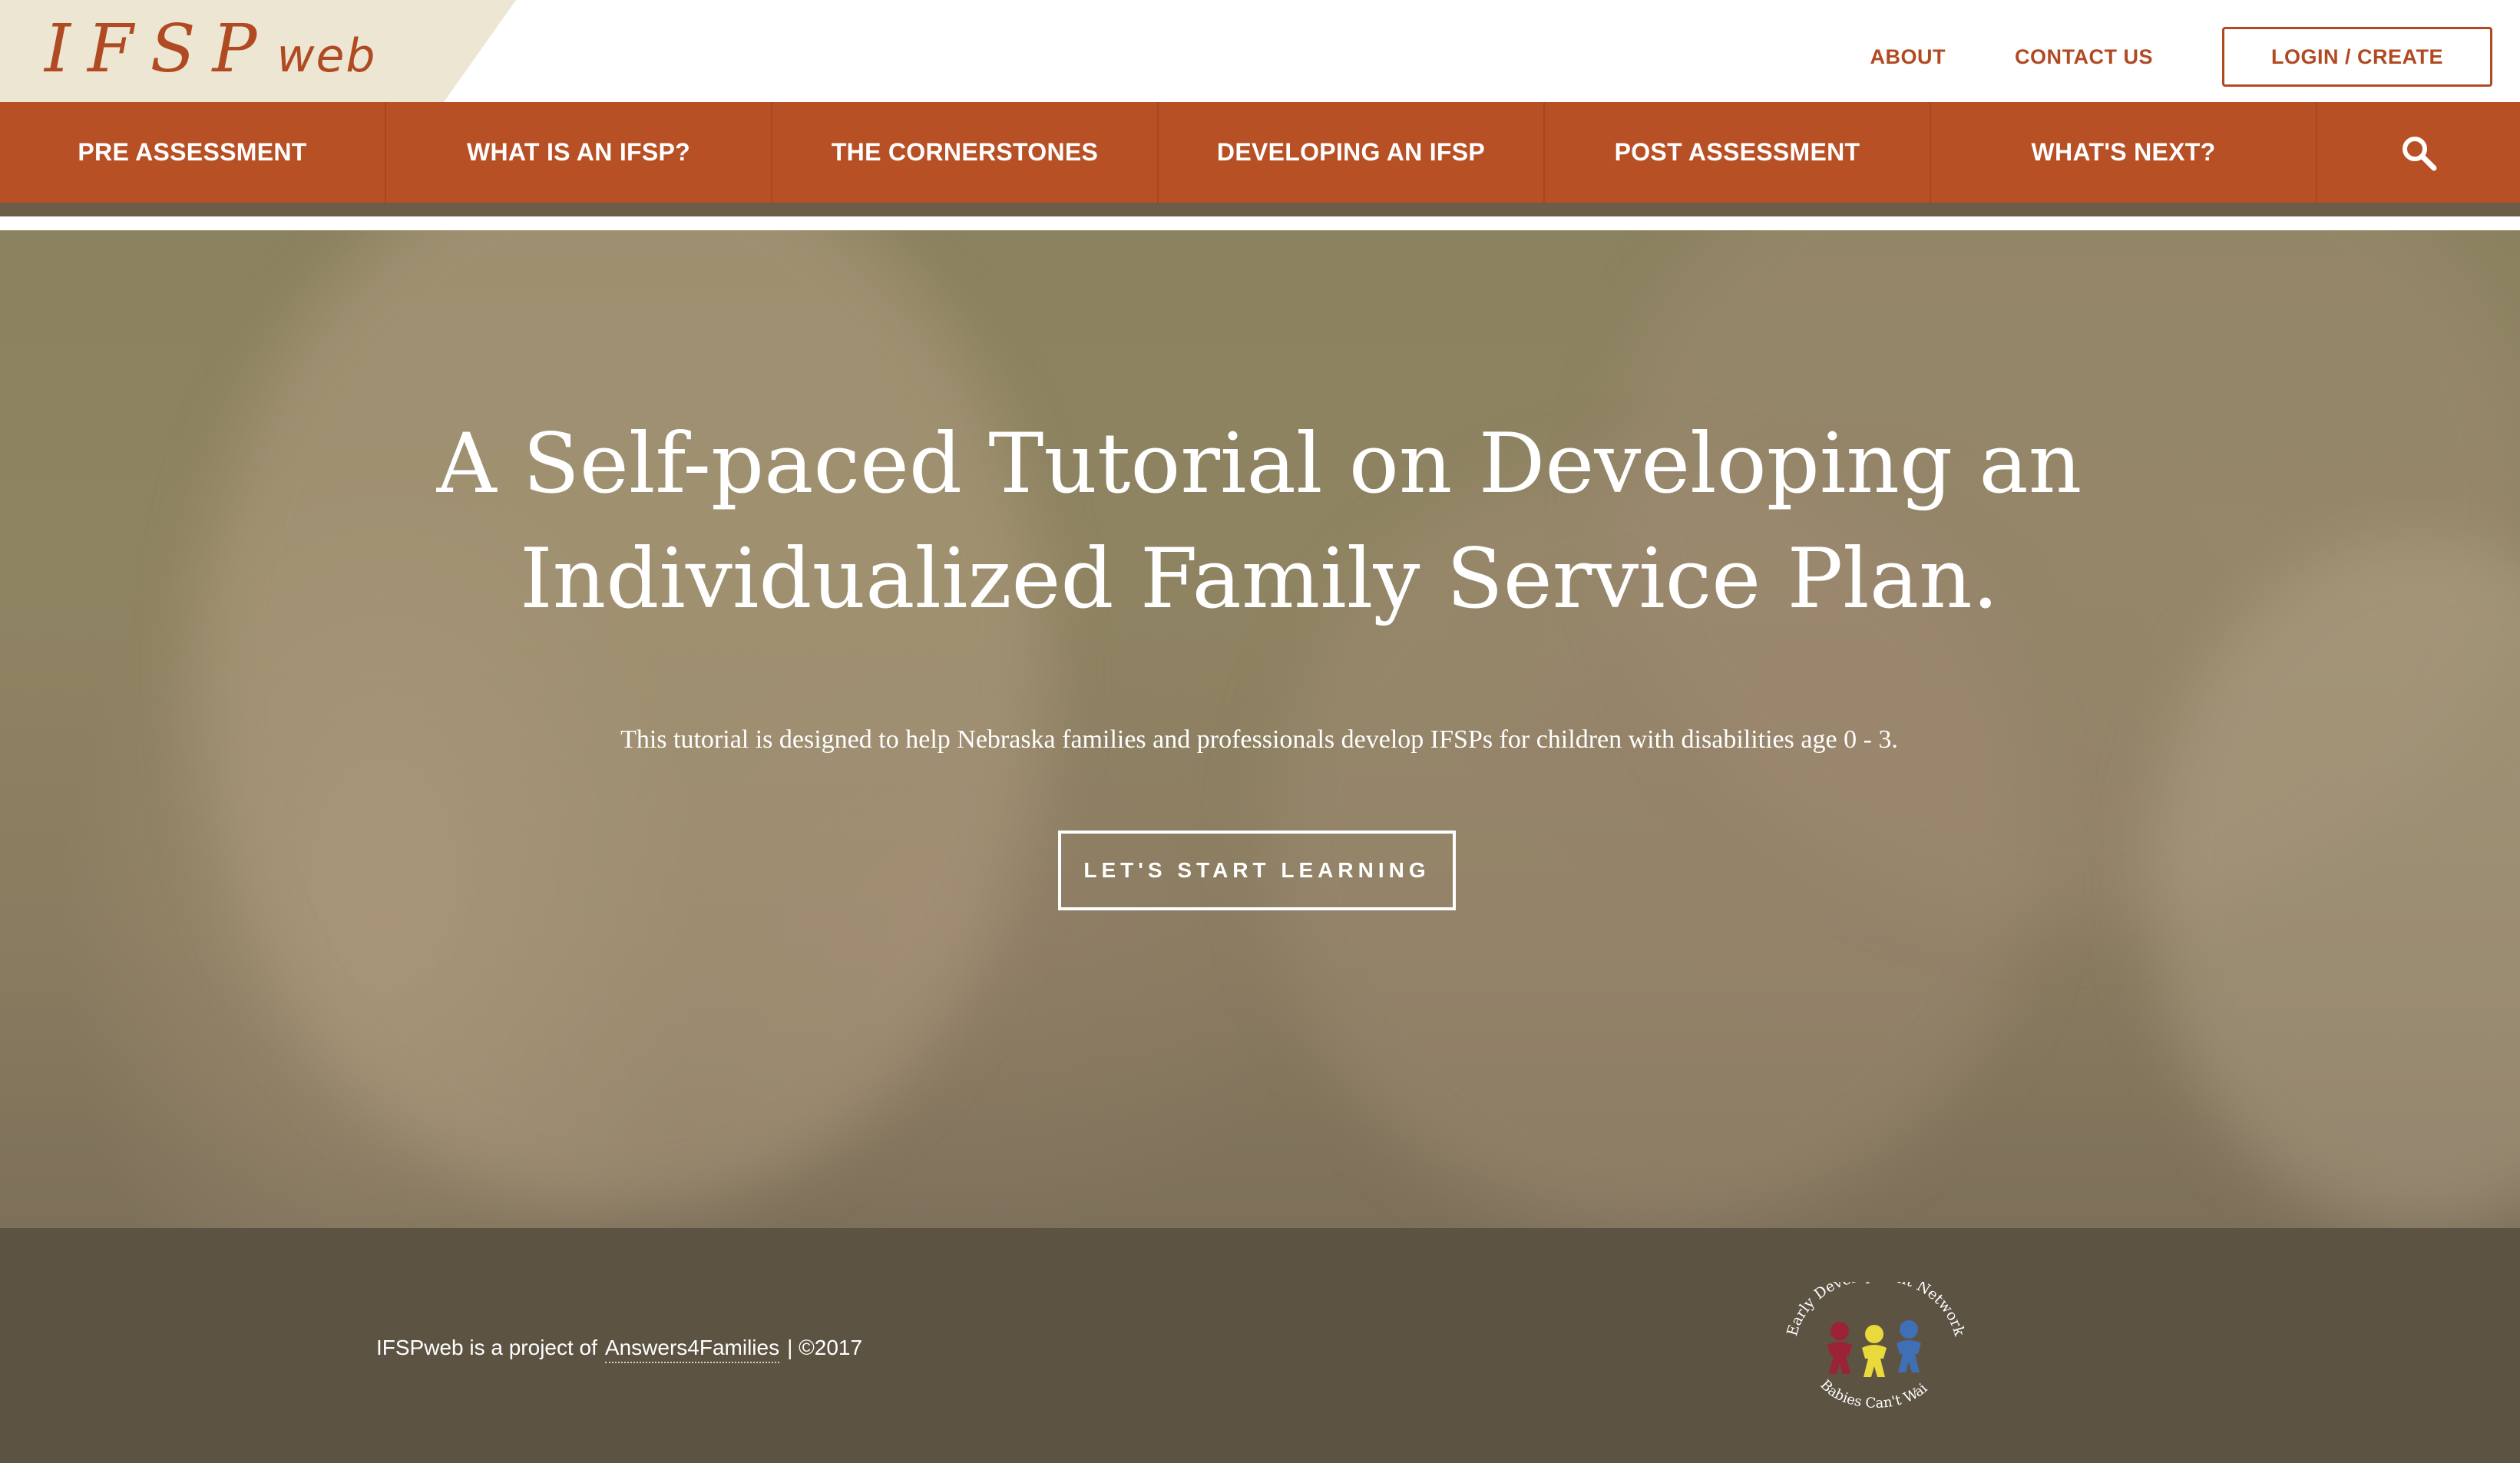 The height and width of the screenshot is (1463, 2520). Describe the element at coordinates (2181, 75) in the screenshot. I see `top-links: ABOUT CONTACT US LOGIN / CREATE ACCOUNT` at that location.